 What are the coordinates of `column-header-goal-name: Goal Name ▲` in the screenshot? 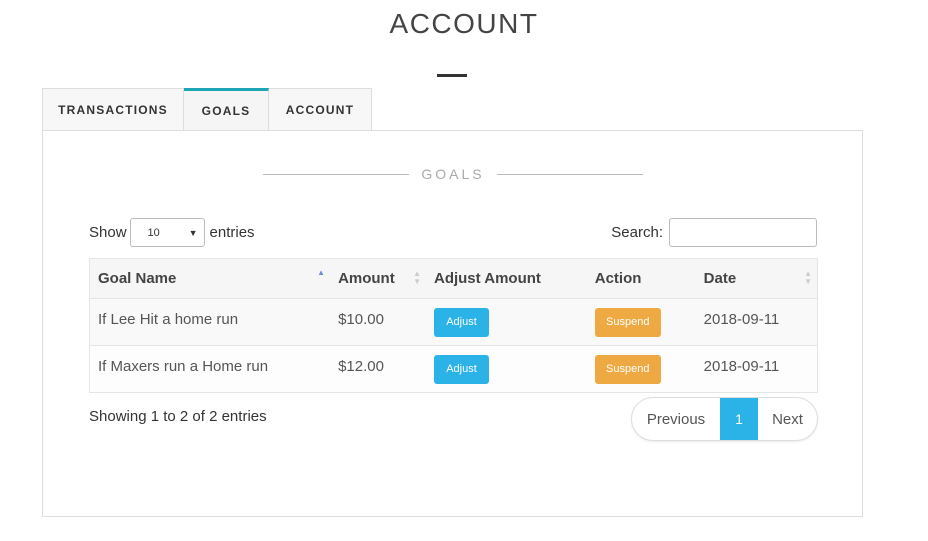 It's located at (210, 278).